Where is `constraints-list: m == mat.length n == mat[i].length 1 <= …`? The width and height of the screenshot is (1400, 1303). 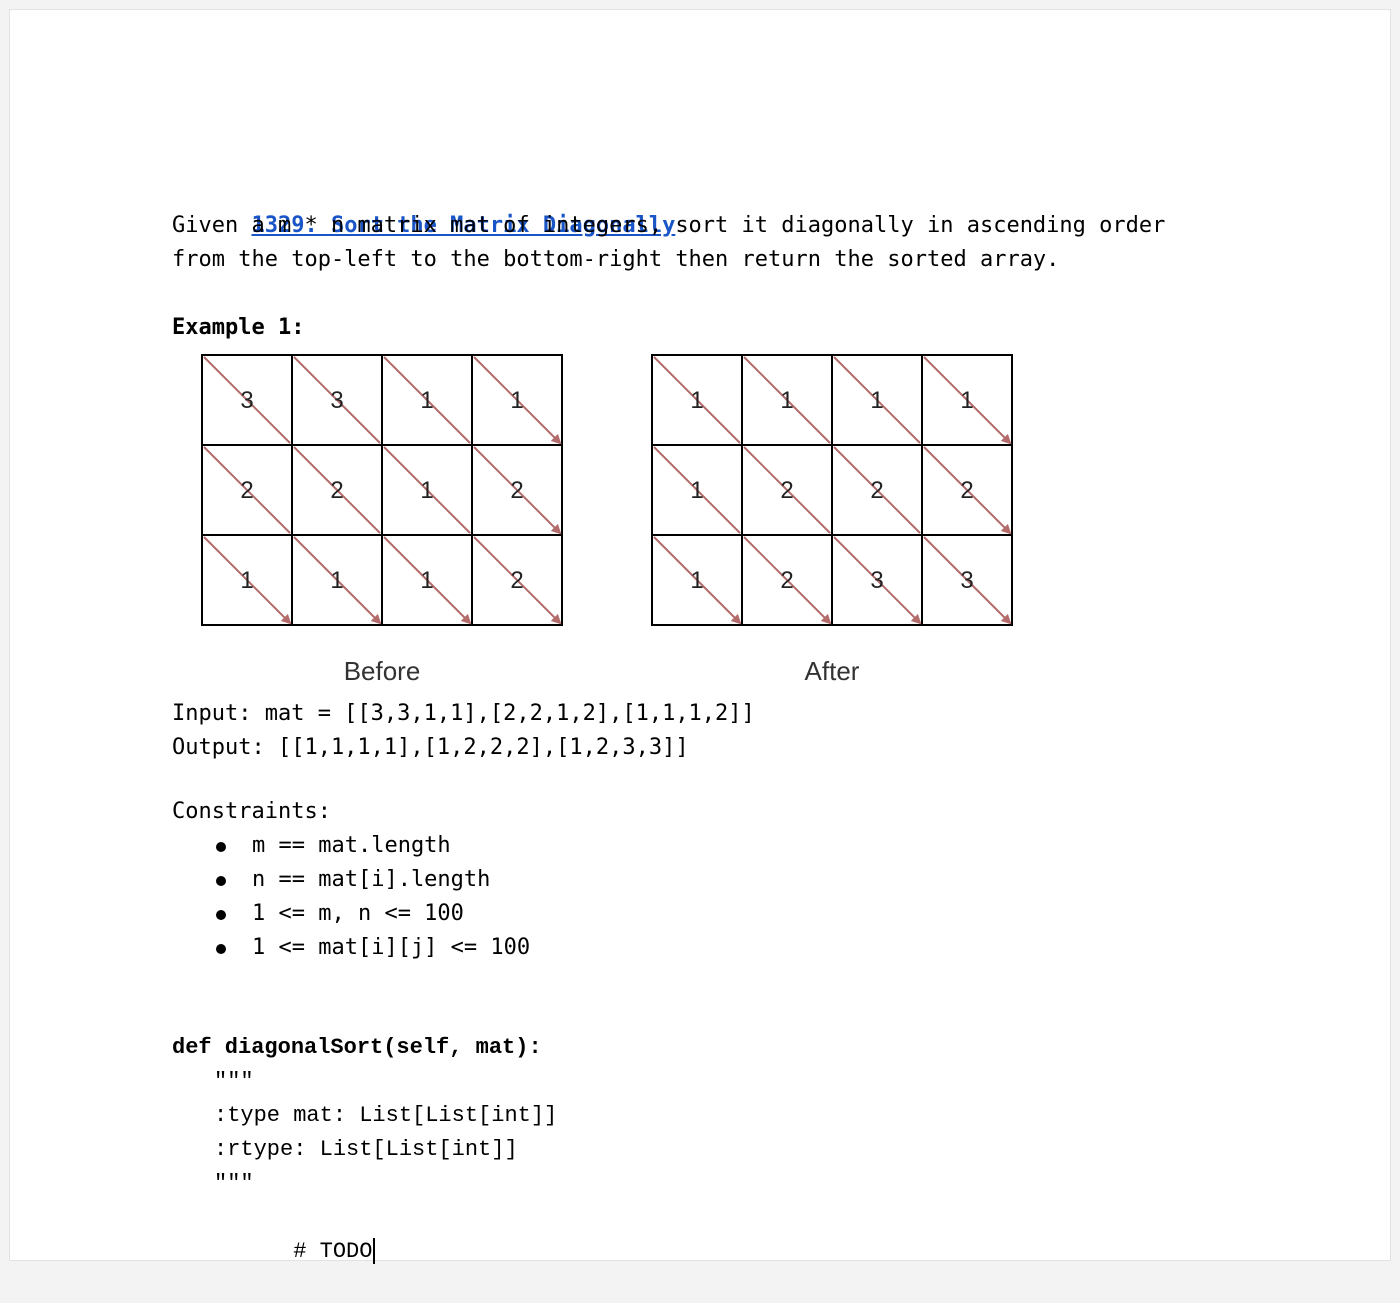 constraints-list: m == mat.length n == mat[i].length 1 <= … is located at coordinates (747, 897).